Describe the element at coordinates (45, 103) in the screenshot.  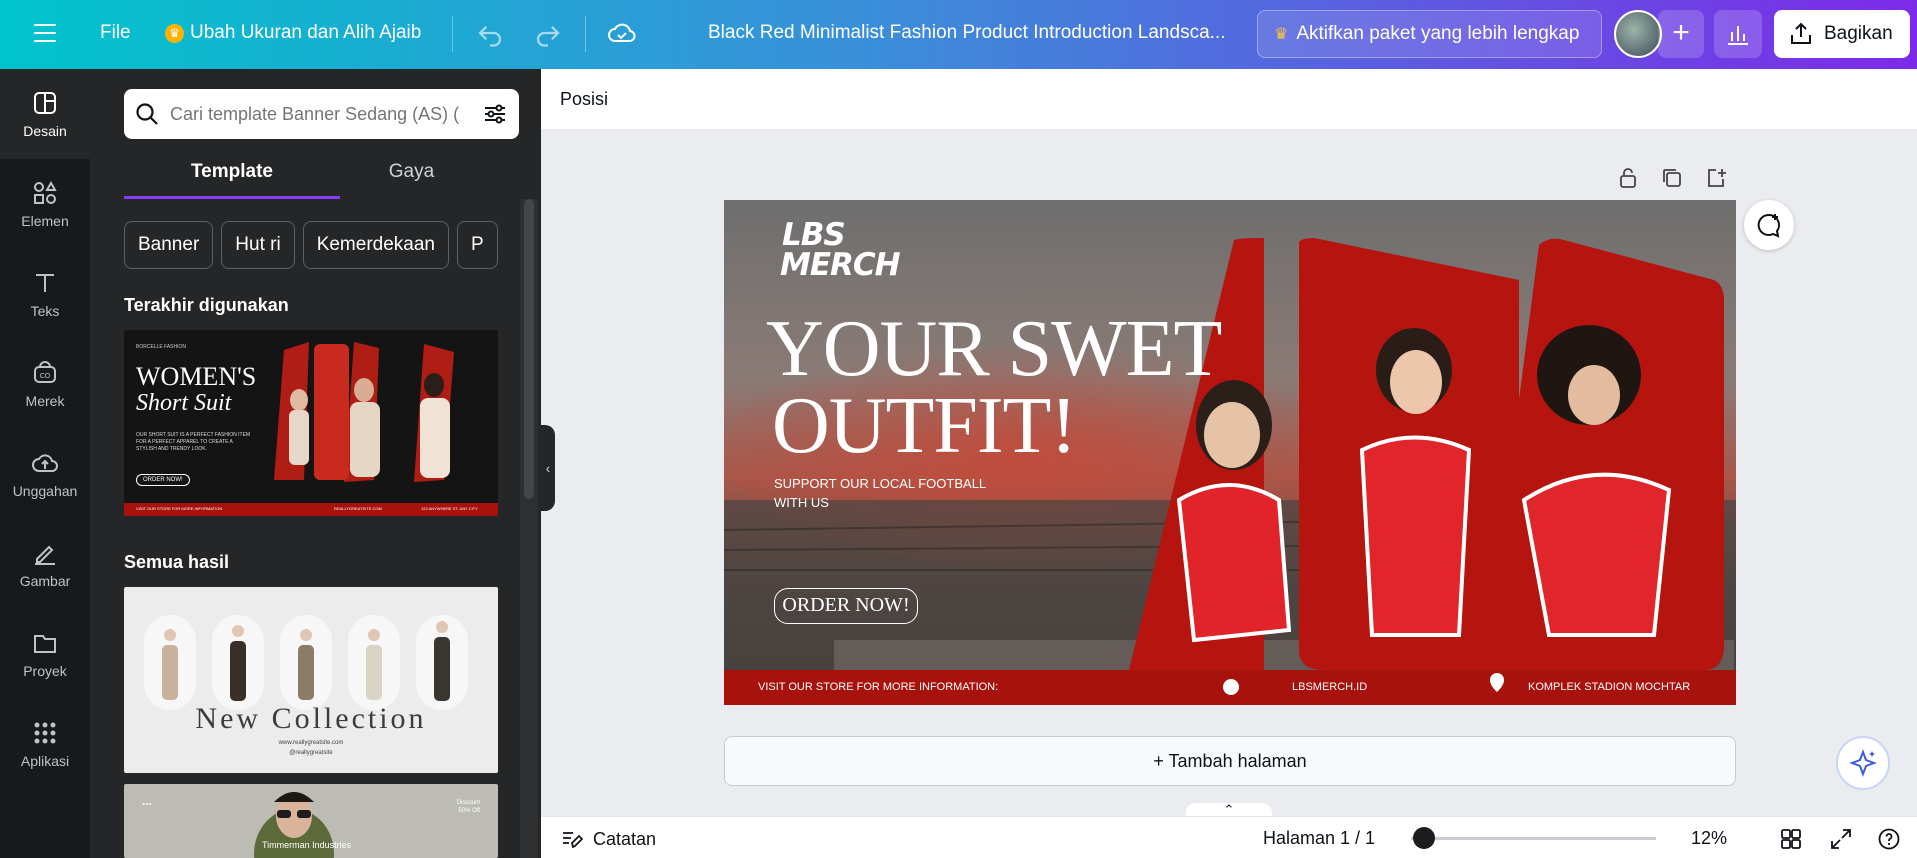
I see `design-icon` at that location.